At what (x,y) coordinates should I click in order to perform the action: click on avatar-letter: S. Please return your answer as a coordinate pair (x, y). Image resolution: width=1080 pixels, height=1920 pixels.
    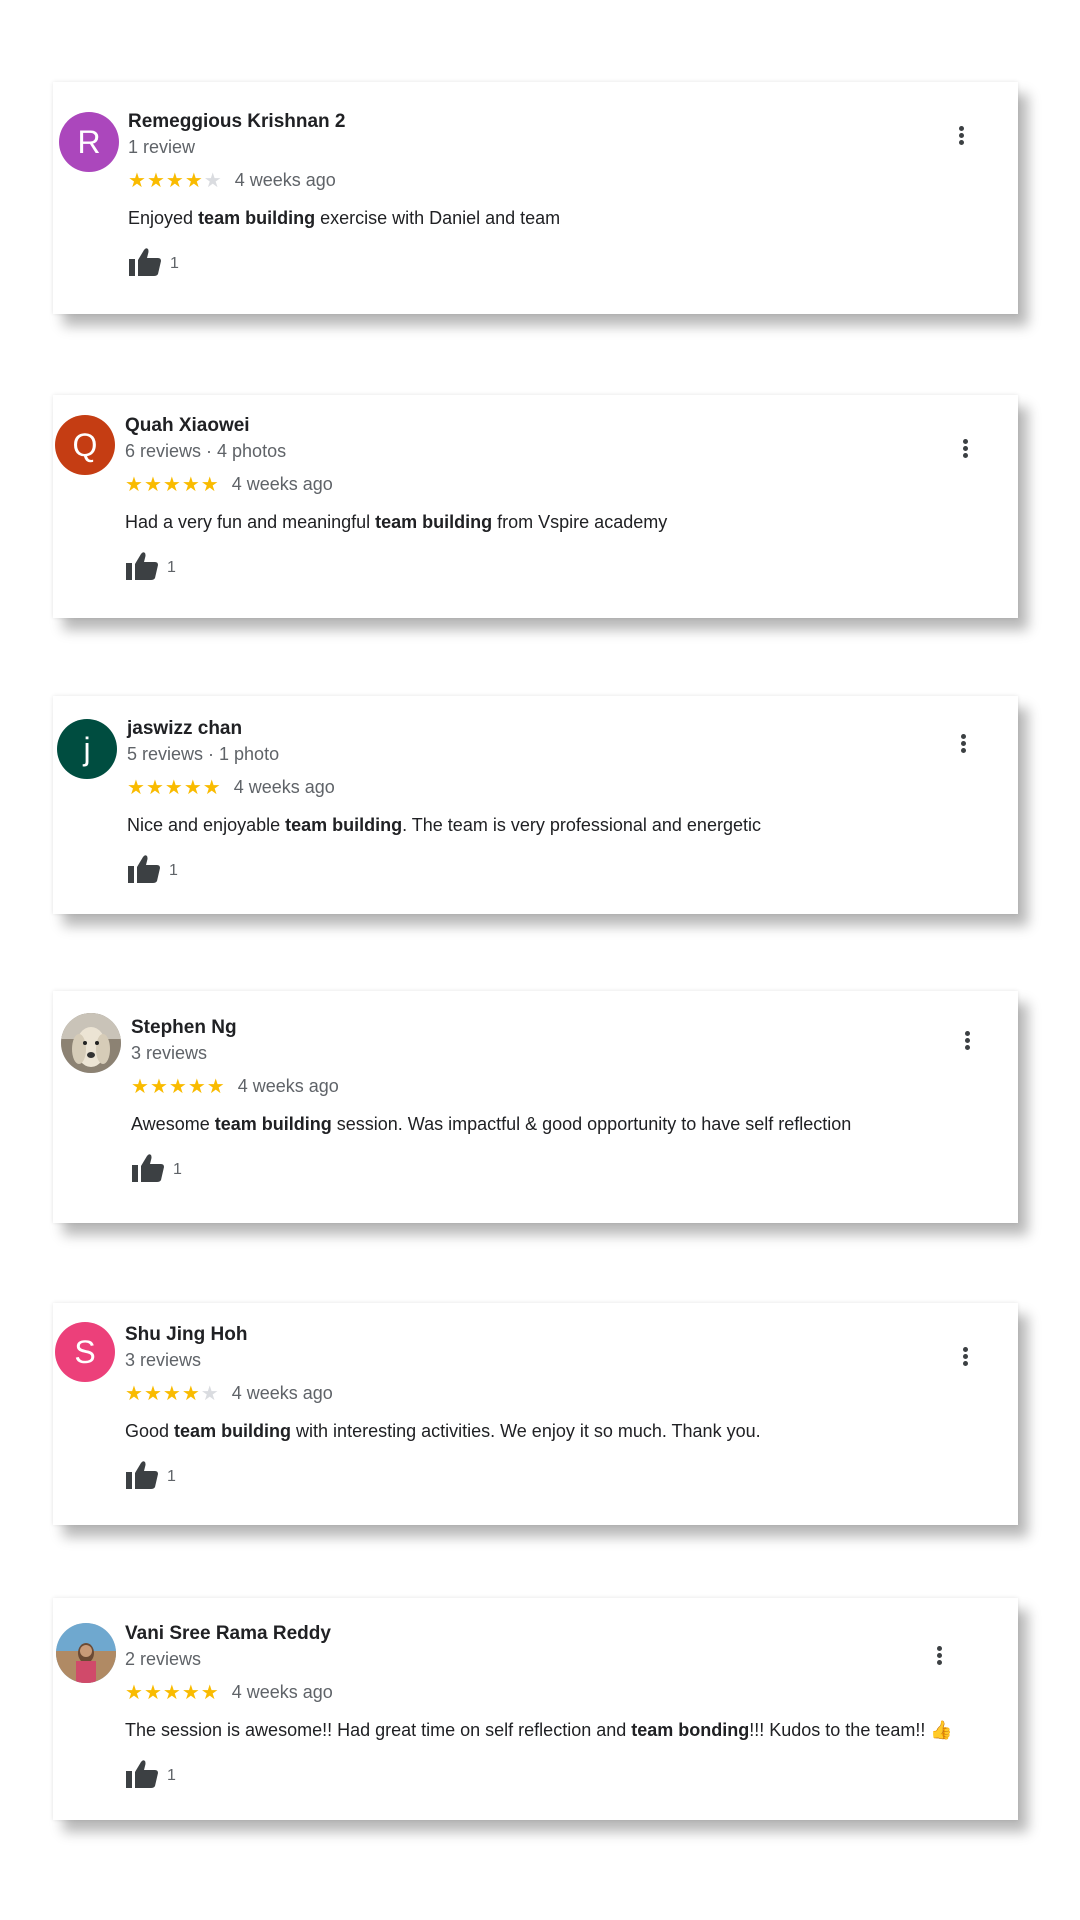
    Looking at the image, I should click on (85, 1352).